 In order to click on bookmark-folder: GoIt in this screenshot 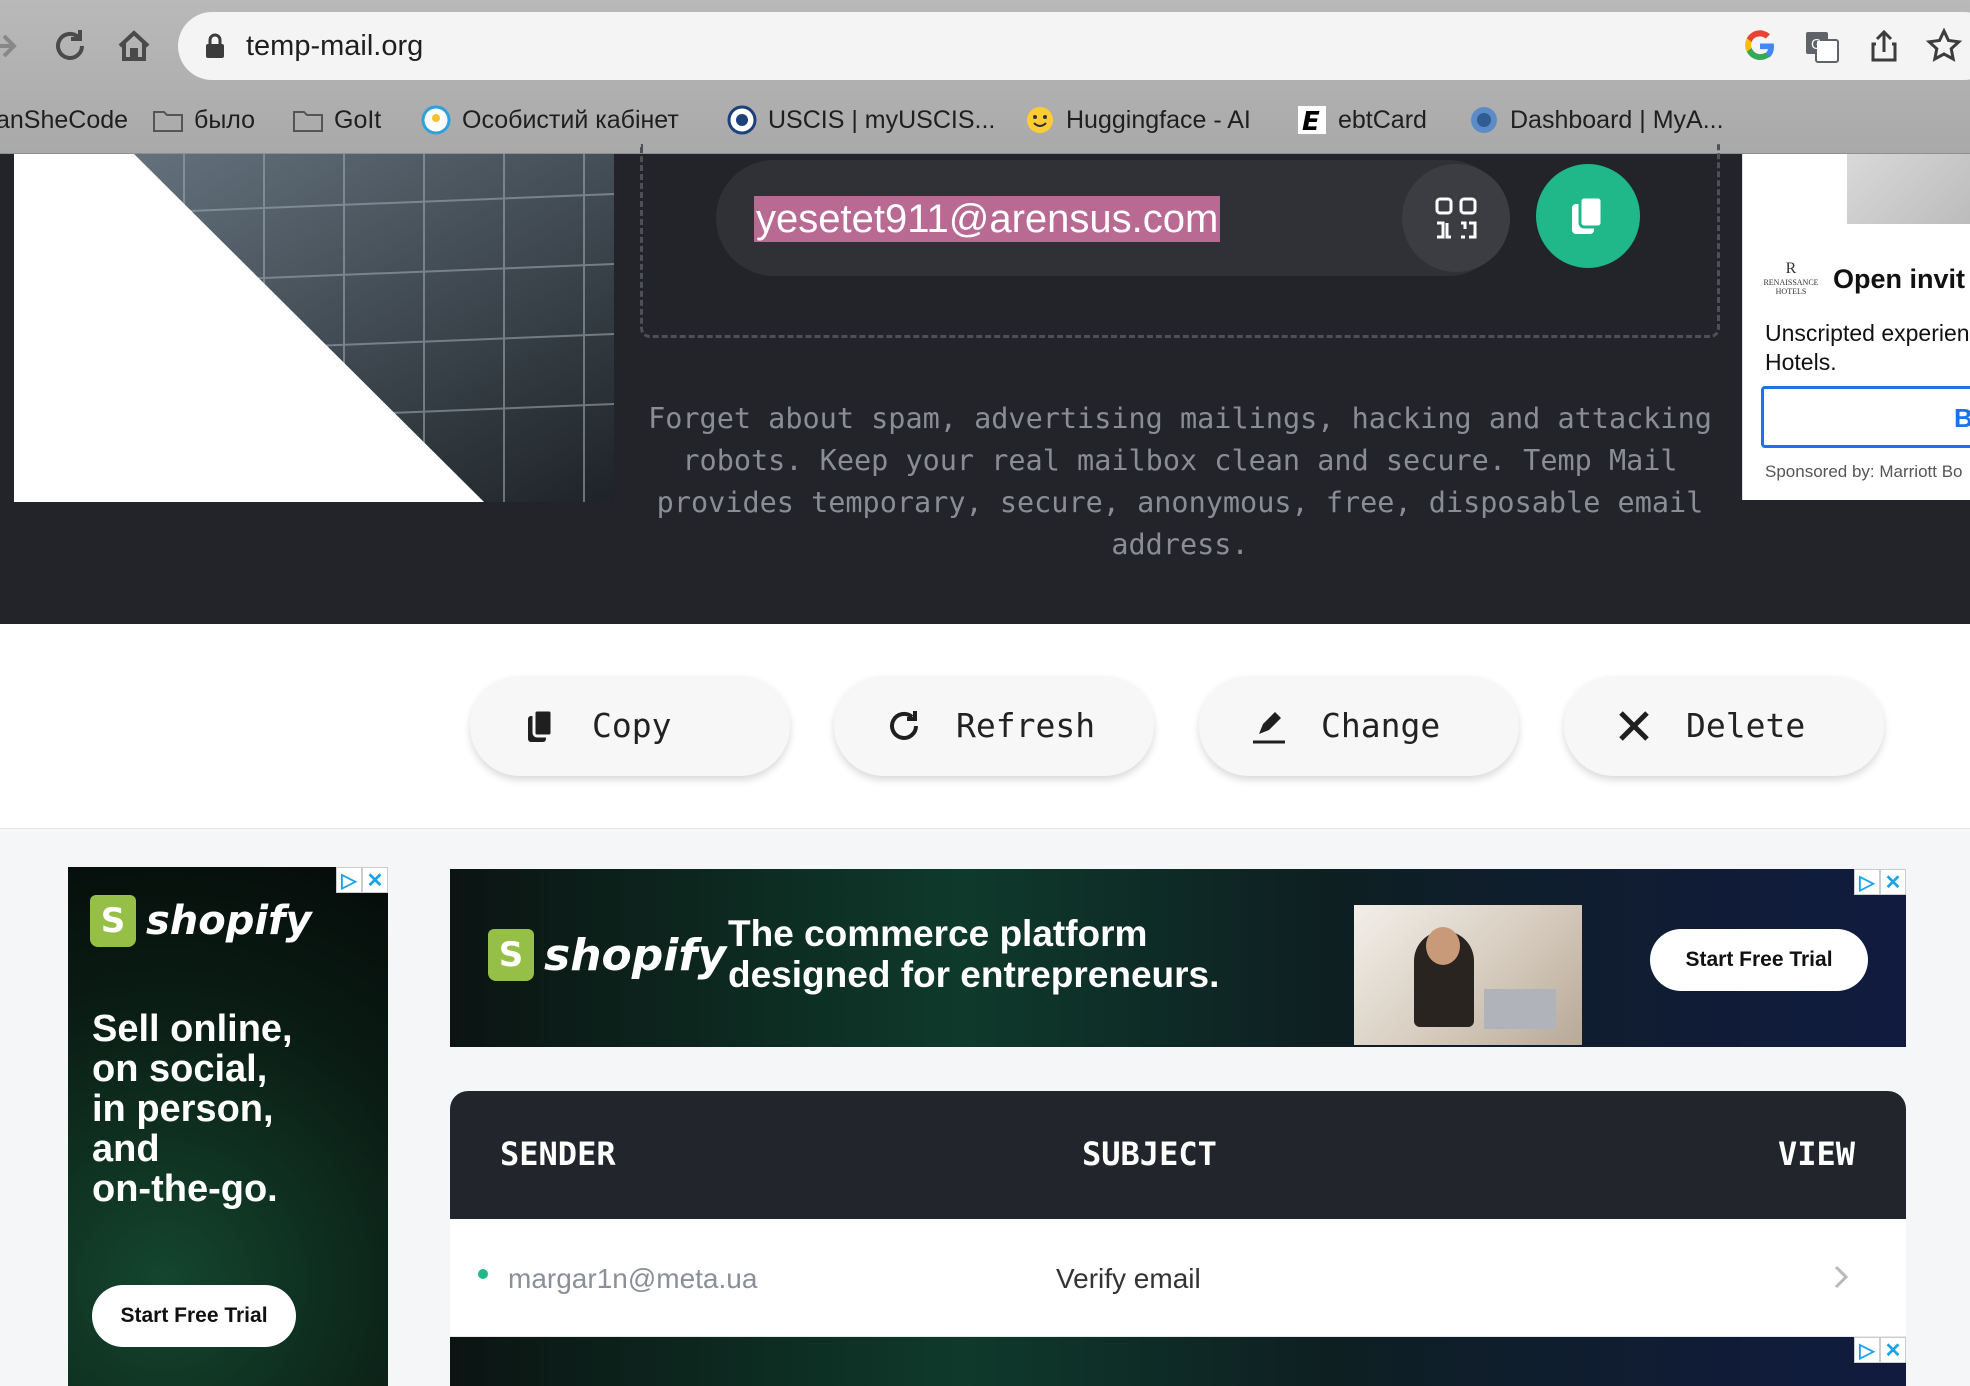, I will do `click(336, 120)`.